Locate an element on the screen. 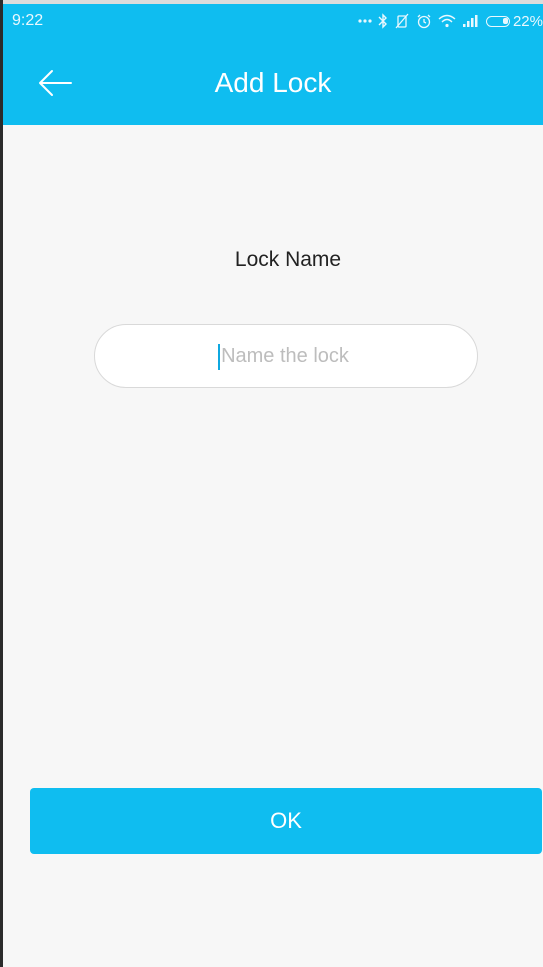  battery-level is located at coordinates (505, 20).